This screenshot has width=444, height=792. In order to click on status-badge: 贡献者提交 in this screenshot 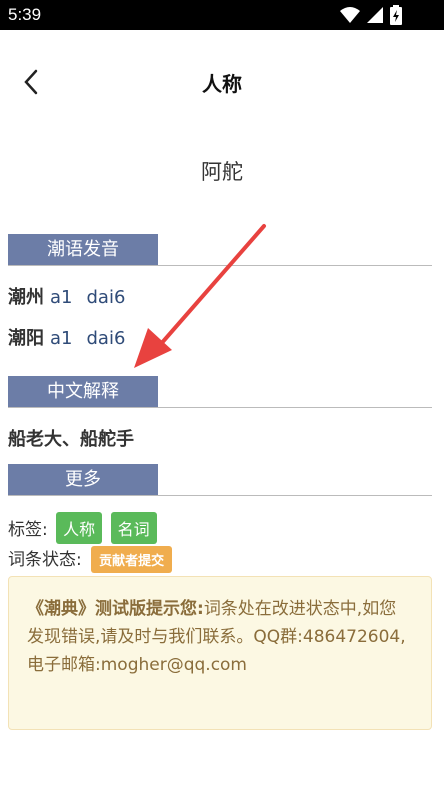, I will do `click(132, 559)`.